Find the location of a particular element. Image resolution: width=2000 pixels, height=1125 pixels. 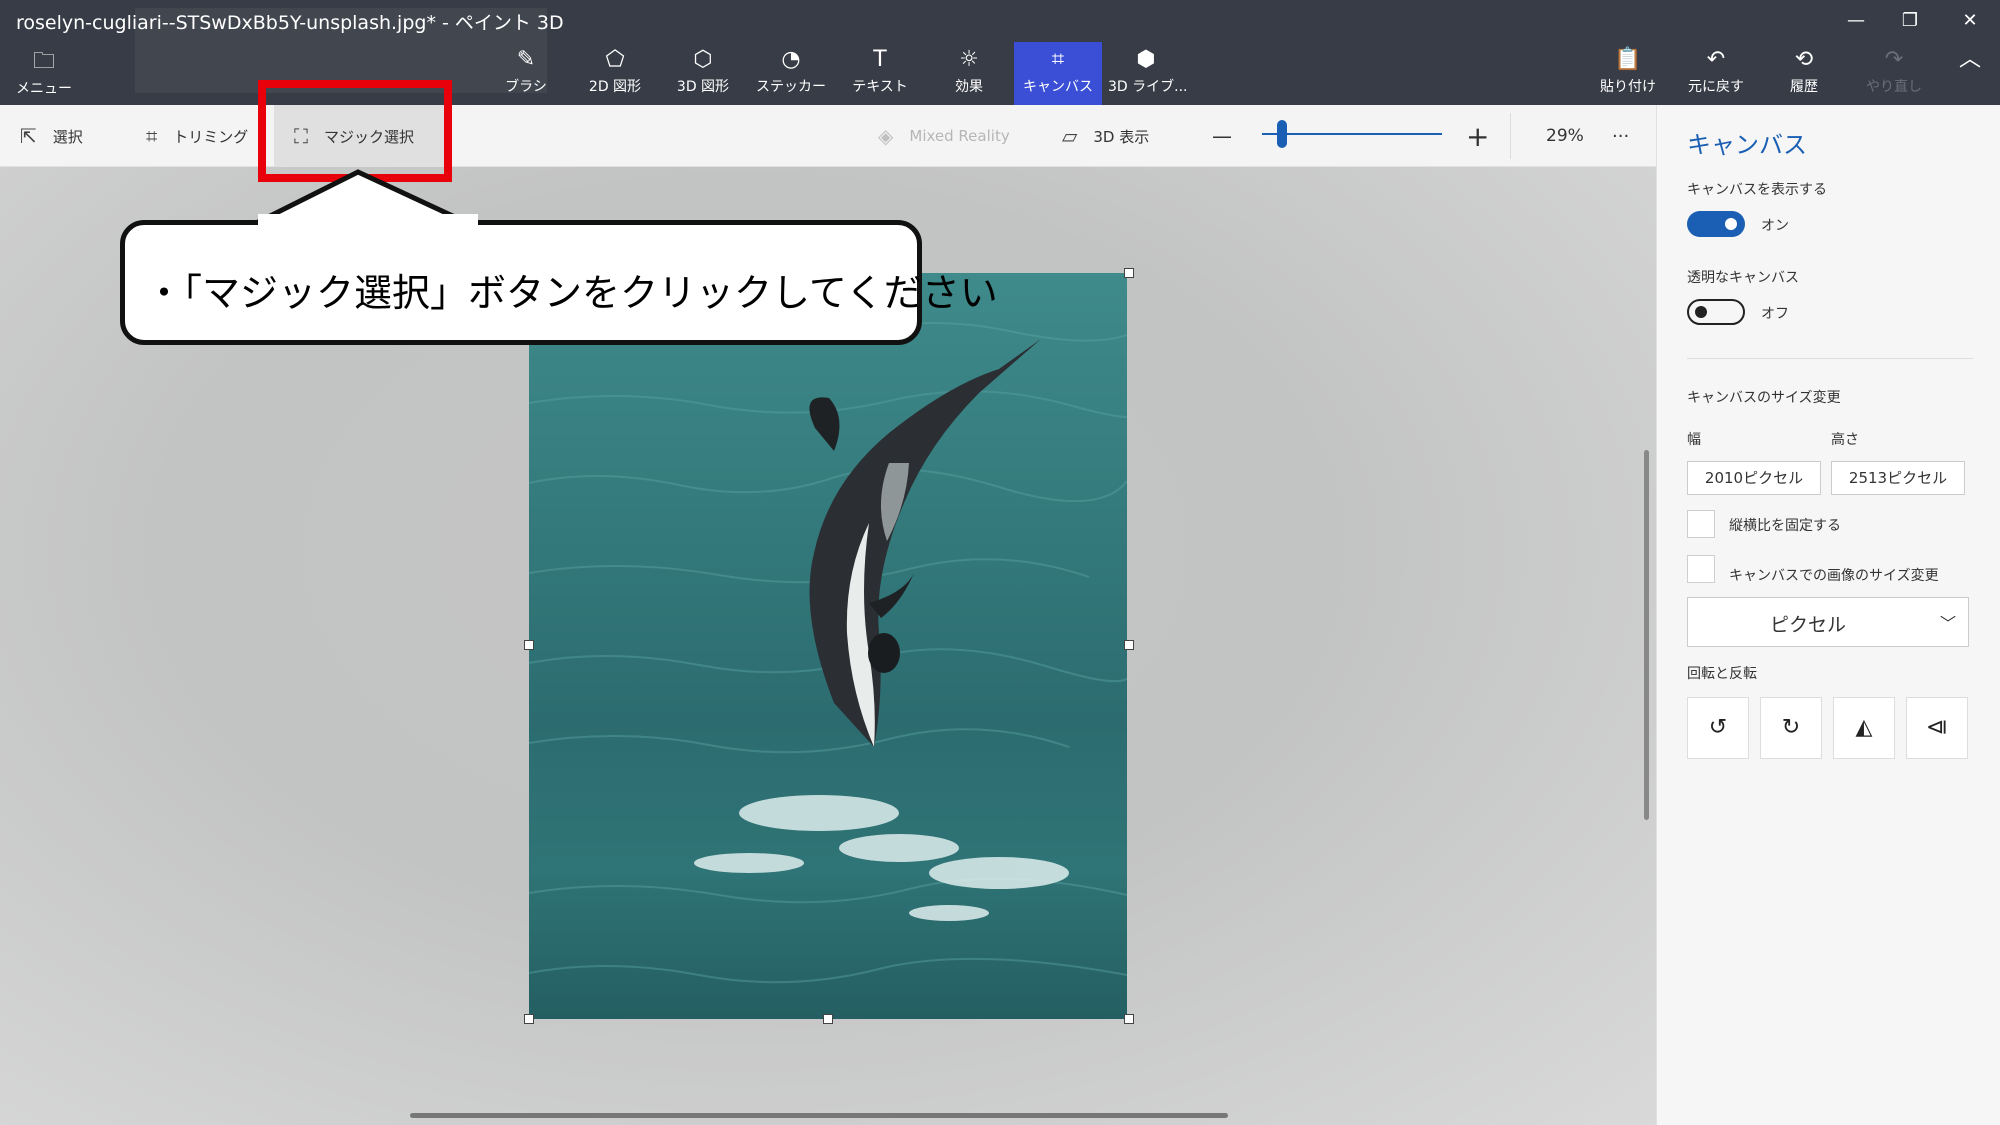

divider is located at coordinates (1510, 136).